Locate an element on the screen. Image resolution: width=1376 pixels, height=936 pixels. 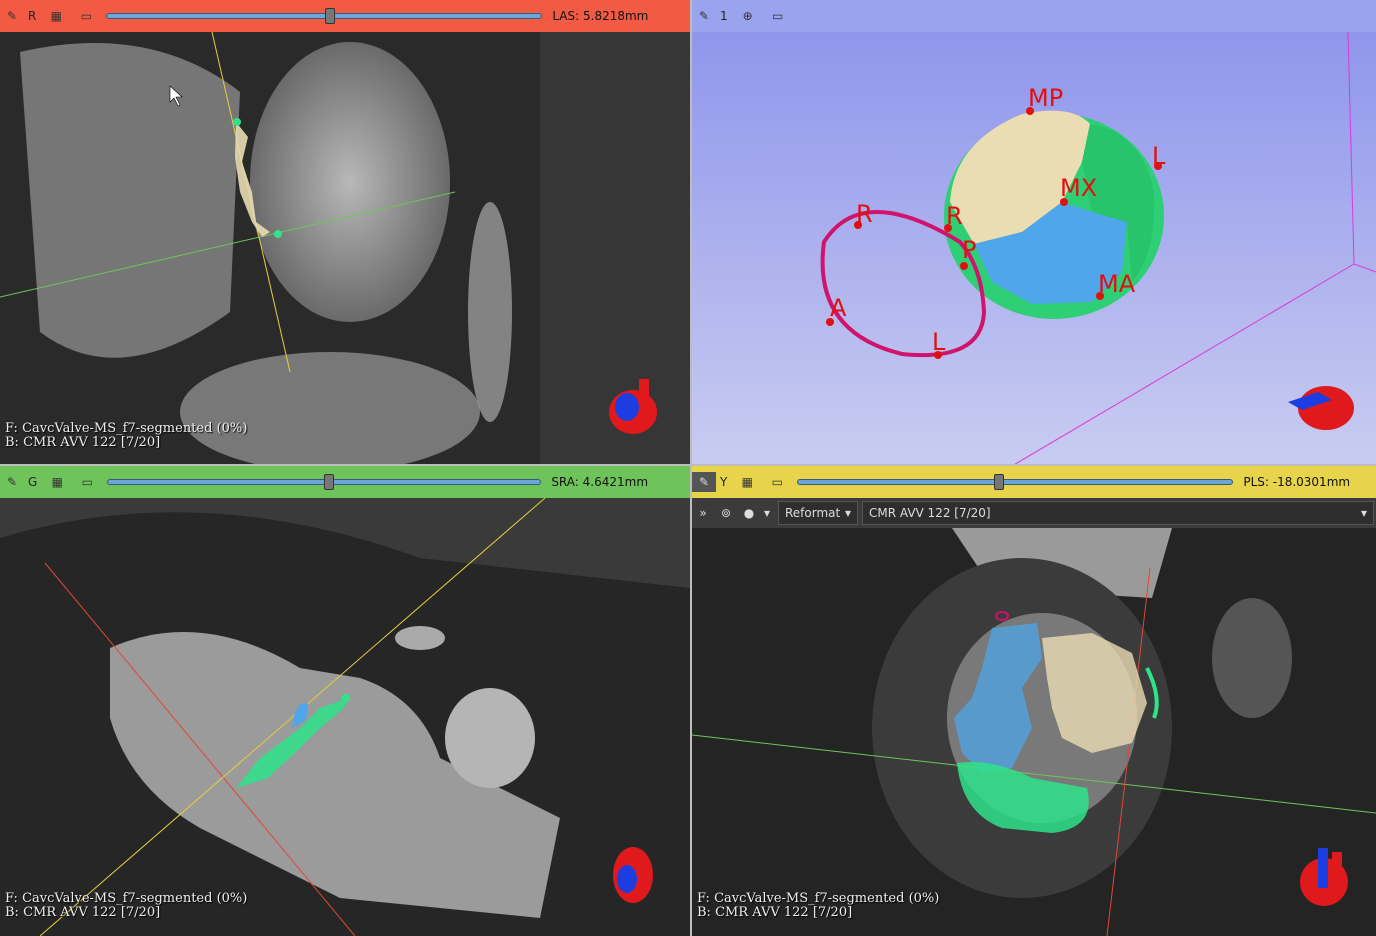
landmark-label: MP is located at coordinates (1045, 98).